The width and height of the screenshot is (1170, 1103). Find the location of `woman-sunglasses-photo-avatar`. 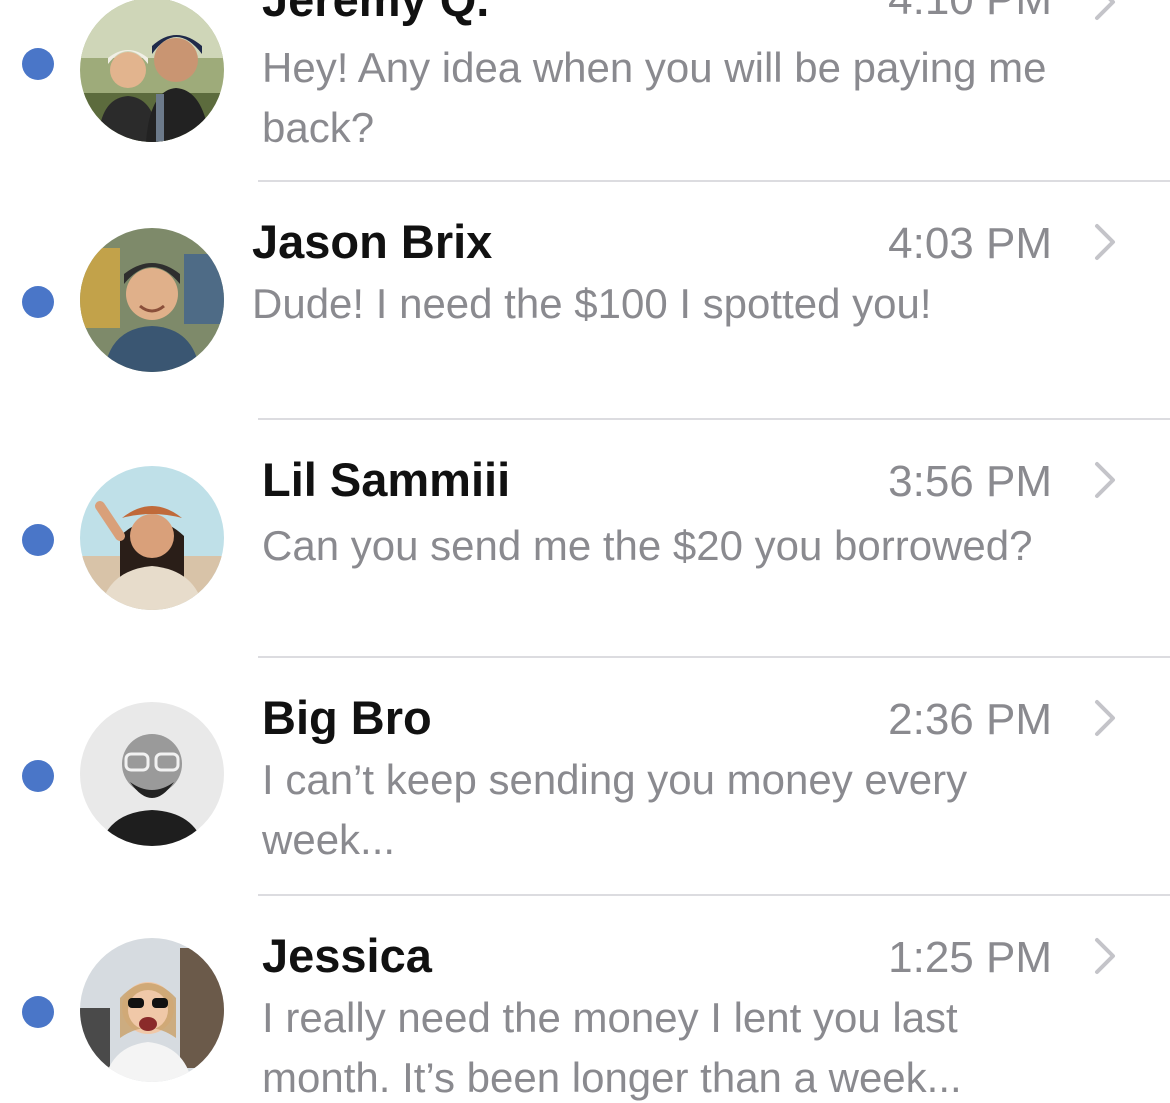

woman-sunglasses-photo-avatar is located at coordinates (152, 1010).